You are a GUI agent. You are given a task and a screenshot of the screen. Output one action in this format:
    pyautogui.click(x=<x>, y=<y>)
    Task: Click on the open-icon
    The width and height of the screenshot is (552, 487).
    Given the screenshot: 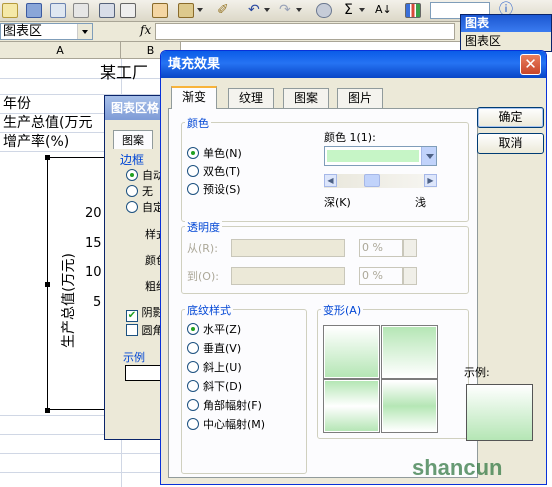 What is the action you would take?
    pyautogui.click(x=10, y=10)
    